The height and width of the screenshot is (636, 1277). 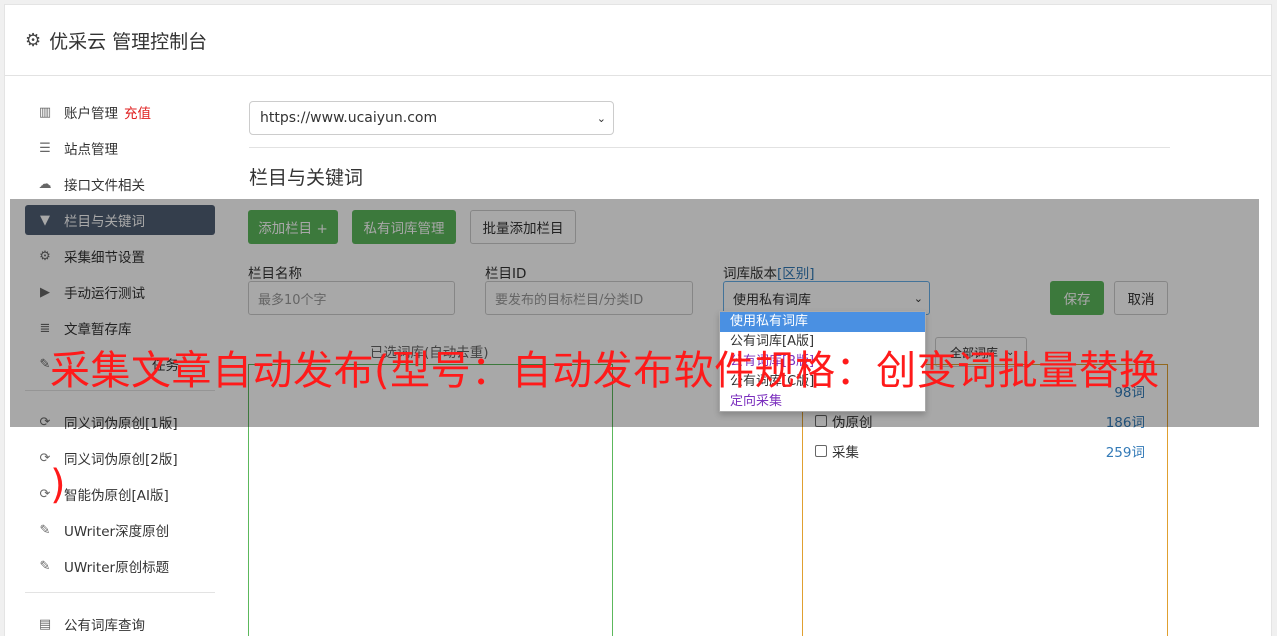 I want to click on cancel-button: 取消, so click(x=1141, y=298).